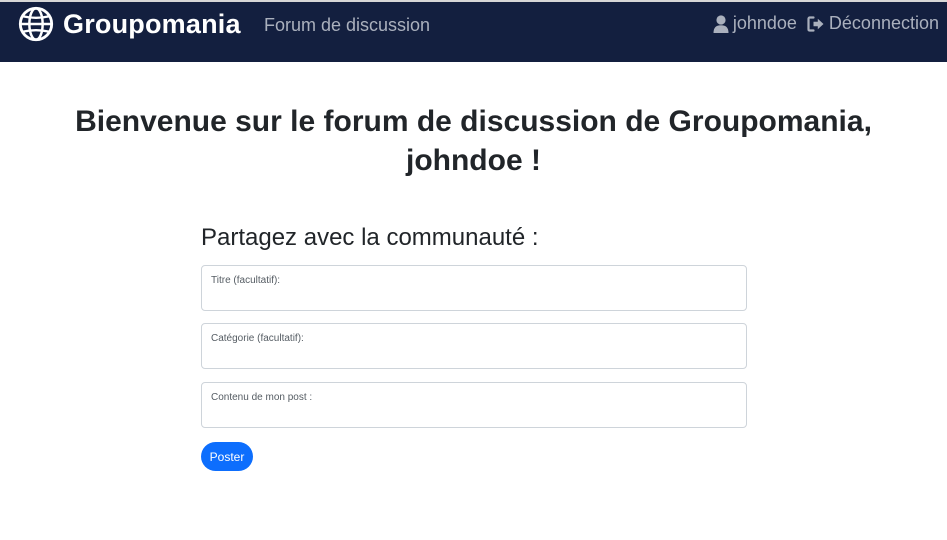 The height and width of the screenshot is (540, 947). I want to click on nav-right: johndoe Déconnection, so click(826, 23).